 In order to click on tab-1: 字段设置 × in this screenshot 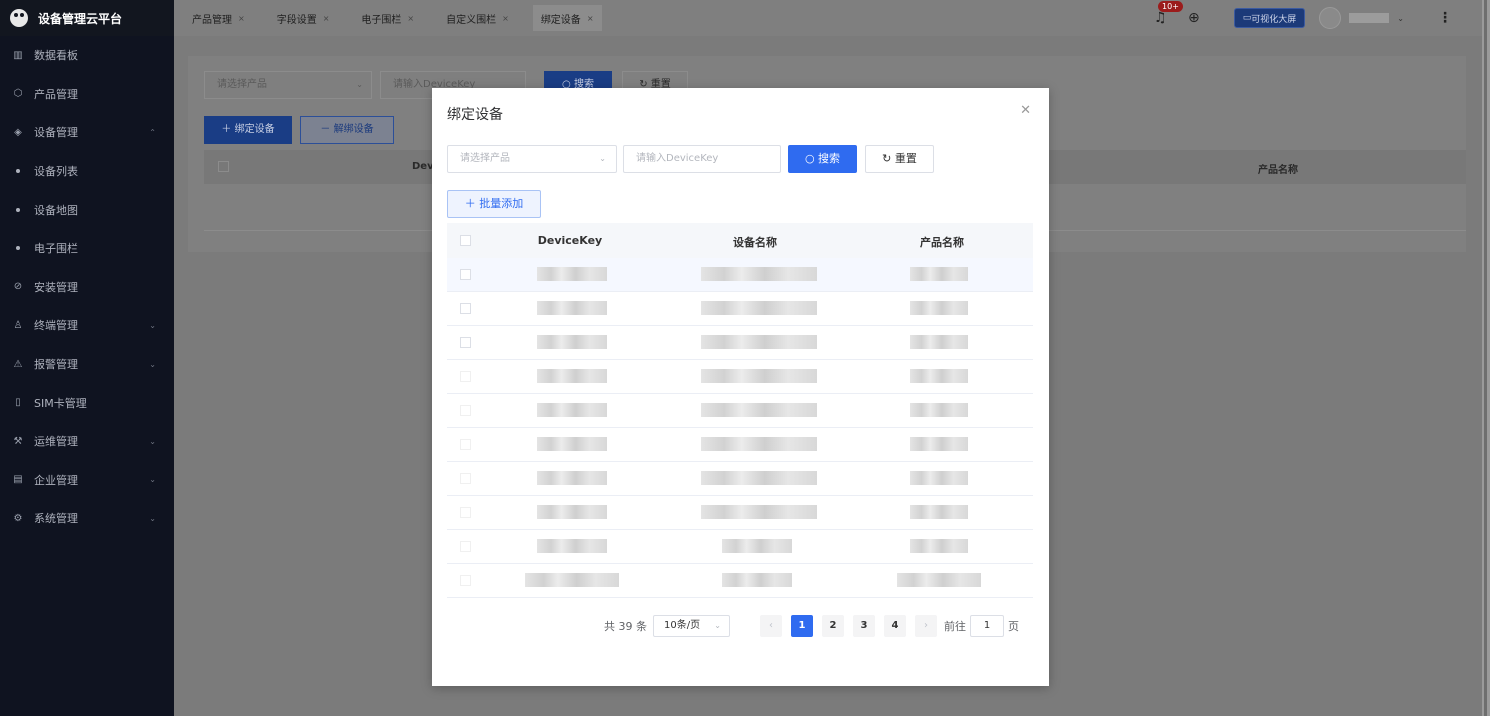, I will do `click(303, 18)`.